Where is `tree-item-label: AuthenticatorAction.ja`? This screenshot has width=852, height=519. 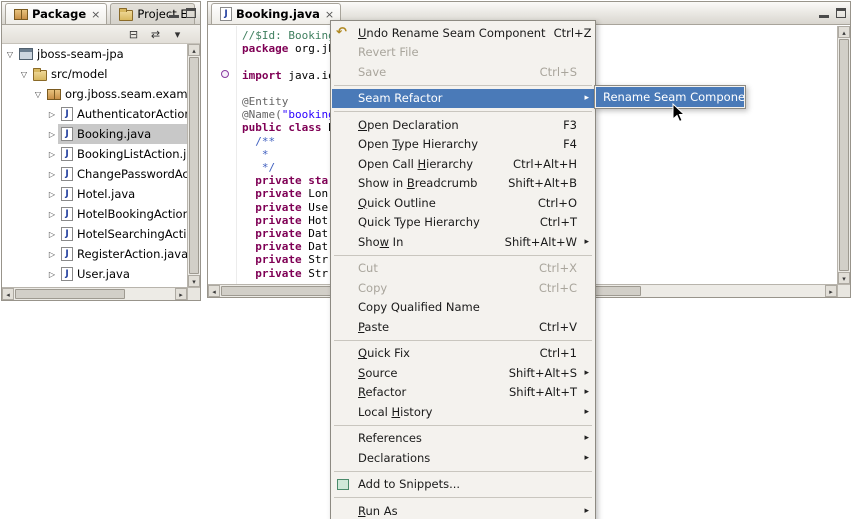
tree-item-label: AuthenticatorAction.ja is located at coordinates (132, 114).